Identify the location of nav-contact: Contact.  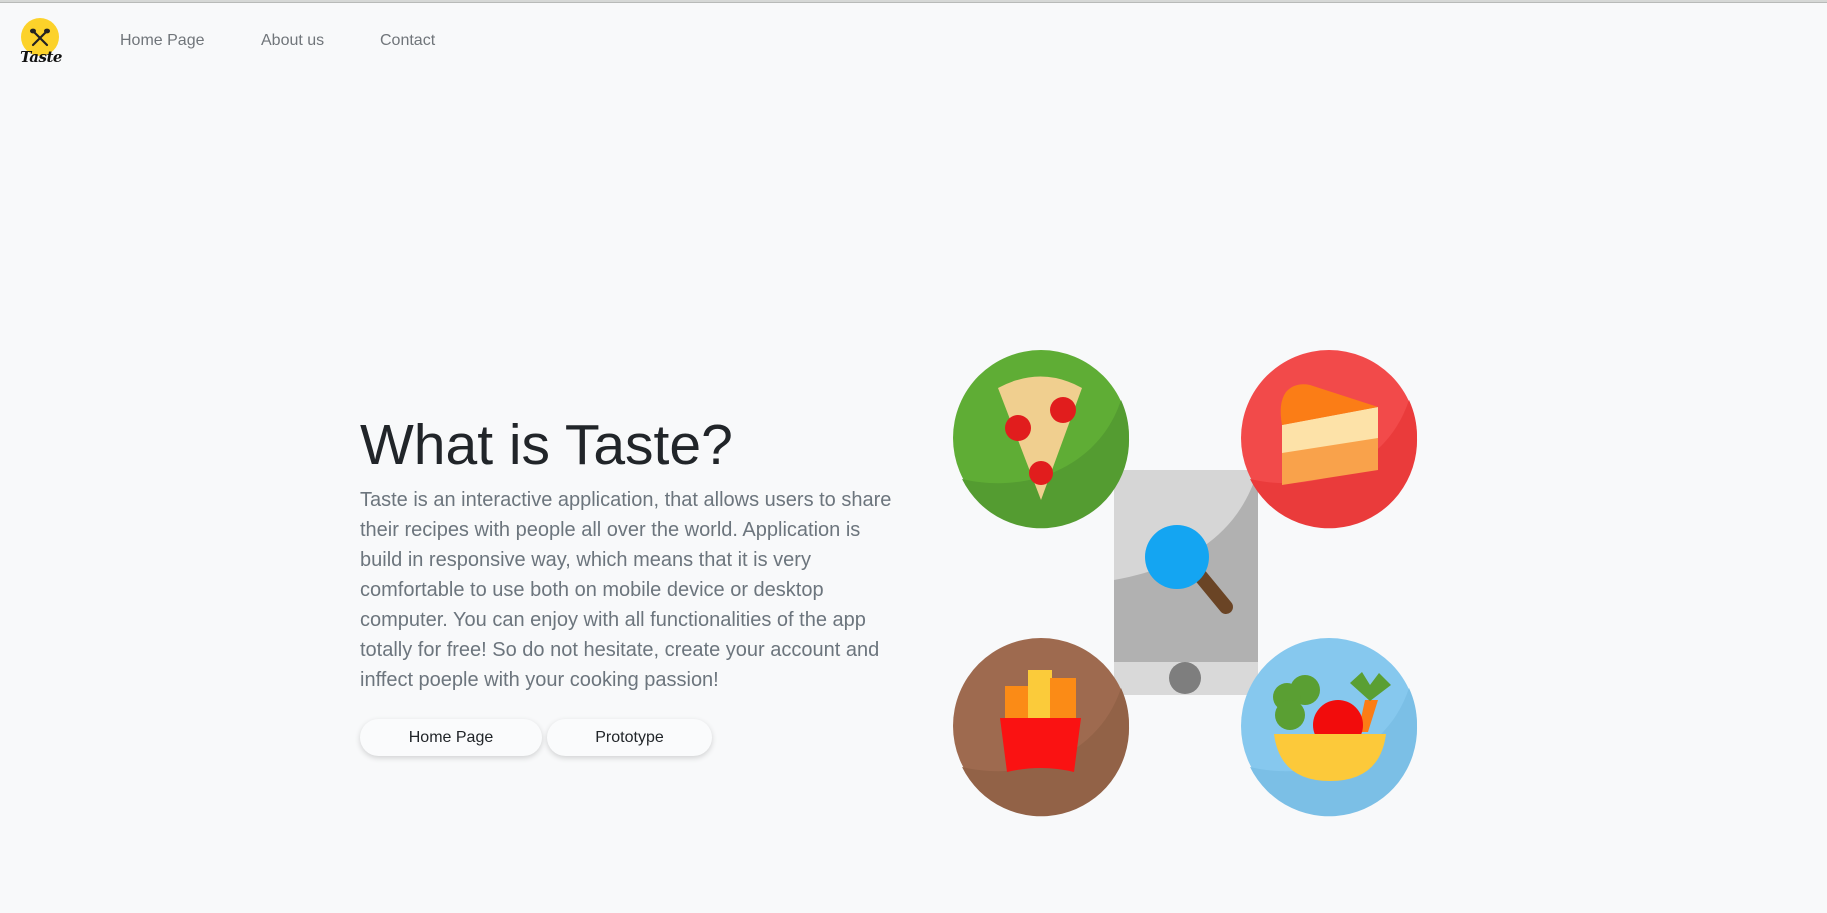
(407, 41).